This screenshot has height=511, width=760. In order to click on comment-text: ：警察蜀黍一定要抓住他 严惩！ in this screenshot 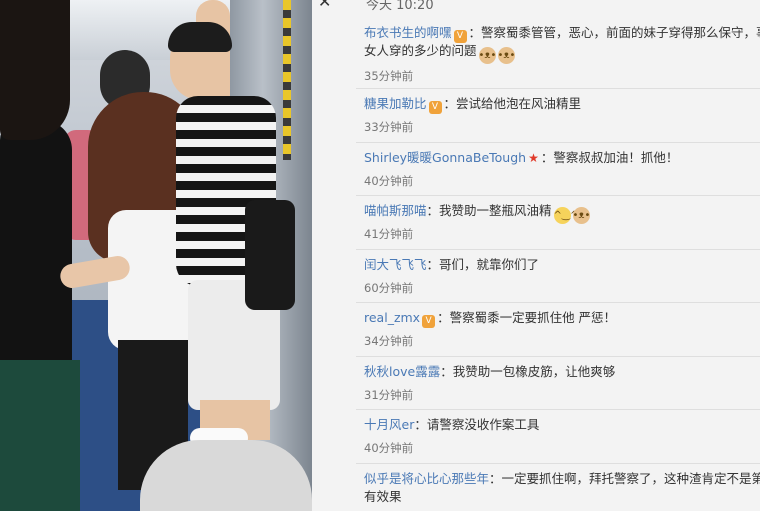, I will do `click(527, 317)`.